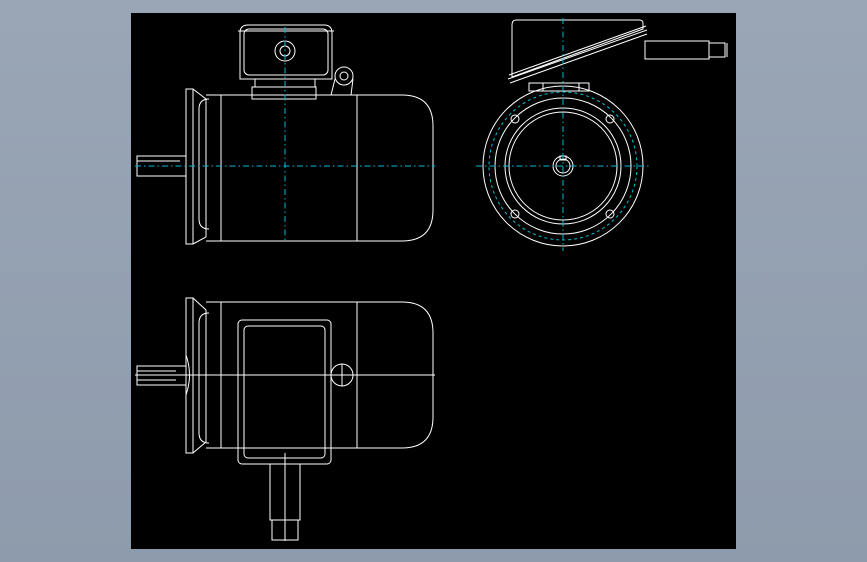 The height and width of the screenshot is (562, 867). I want to click on cable-gland, so click(686, 50).